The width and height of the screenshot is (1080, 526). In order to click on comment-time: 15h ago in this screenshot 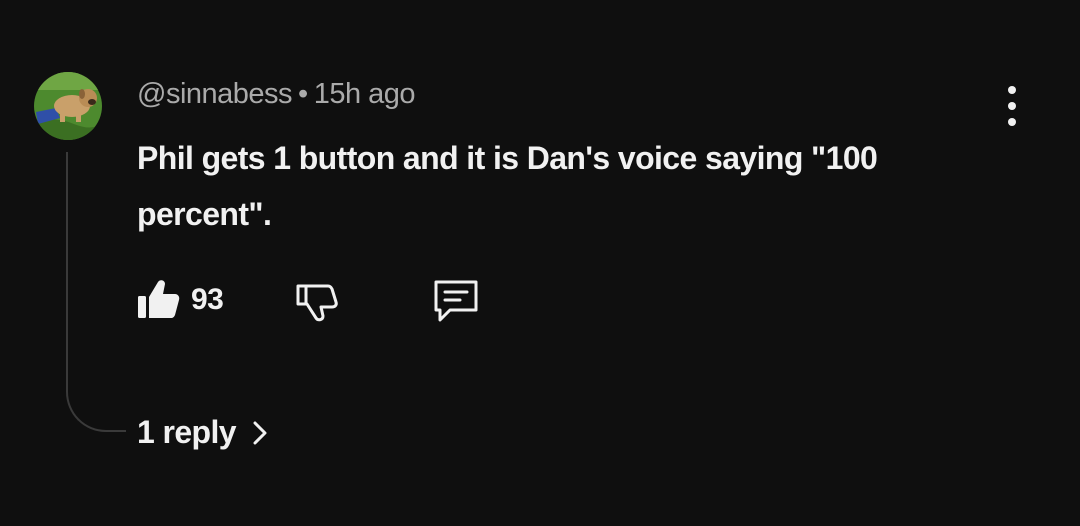, I will do `click(365, 94)`.